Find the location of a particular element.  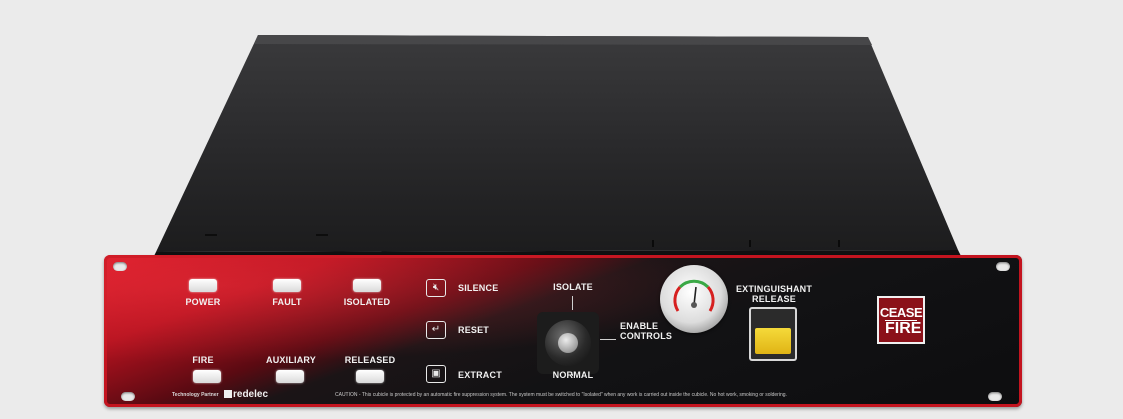

released-led is located at coordinates (370, 376).